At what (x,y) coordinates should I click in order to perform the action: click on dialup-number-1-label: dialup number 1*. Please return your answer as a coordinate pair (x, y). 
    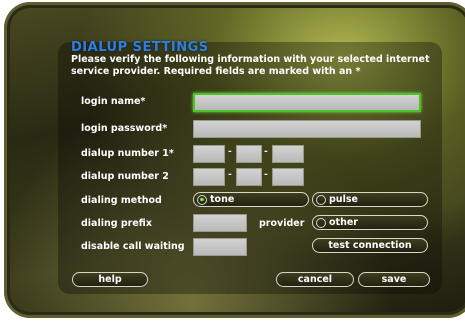
    Looking at the image, I should click on (127, 153).